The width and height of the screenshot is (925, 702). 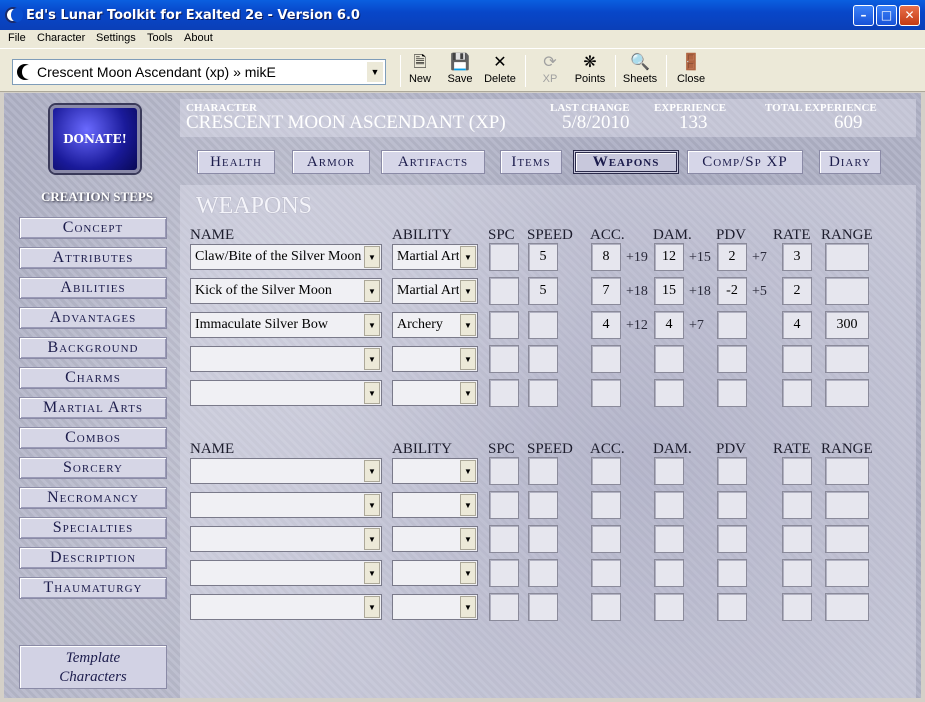 I want to click on step-martial-arts: Martial Arts, so click(x=93, y=408).